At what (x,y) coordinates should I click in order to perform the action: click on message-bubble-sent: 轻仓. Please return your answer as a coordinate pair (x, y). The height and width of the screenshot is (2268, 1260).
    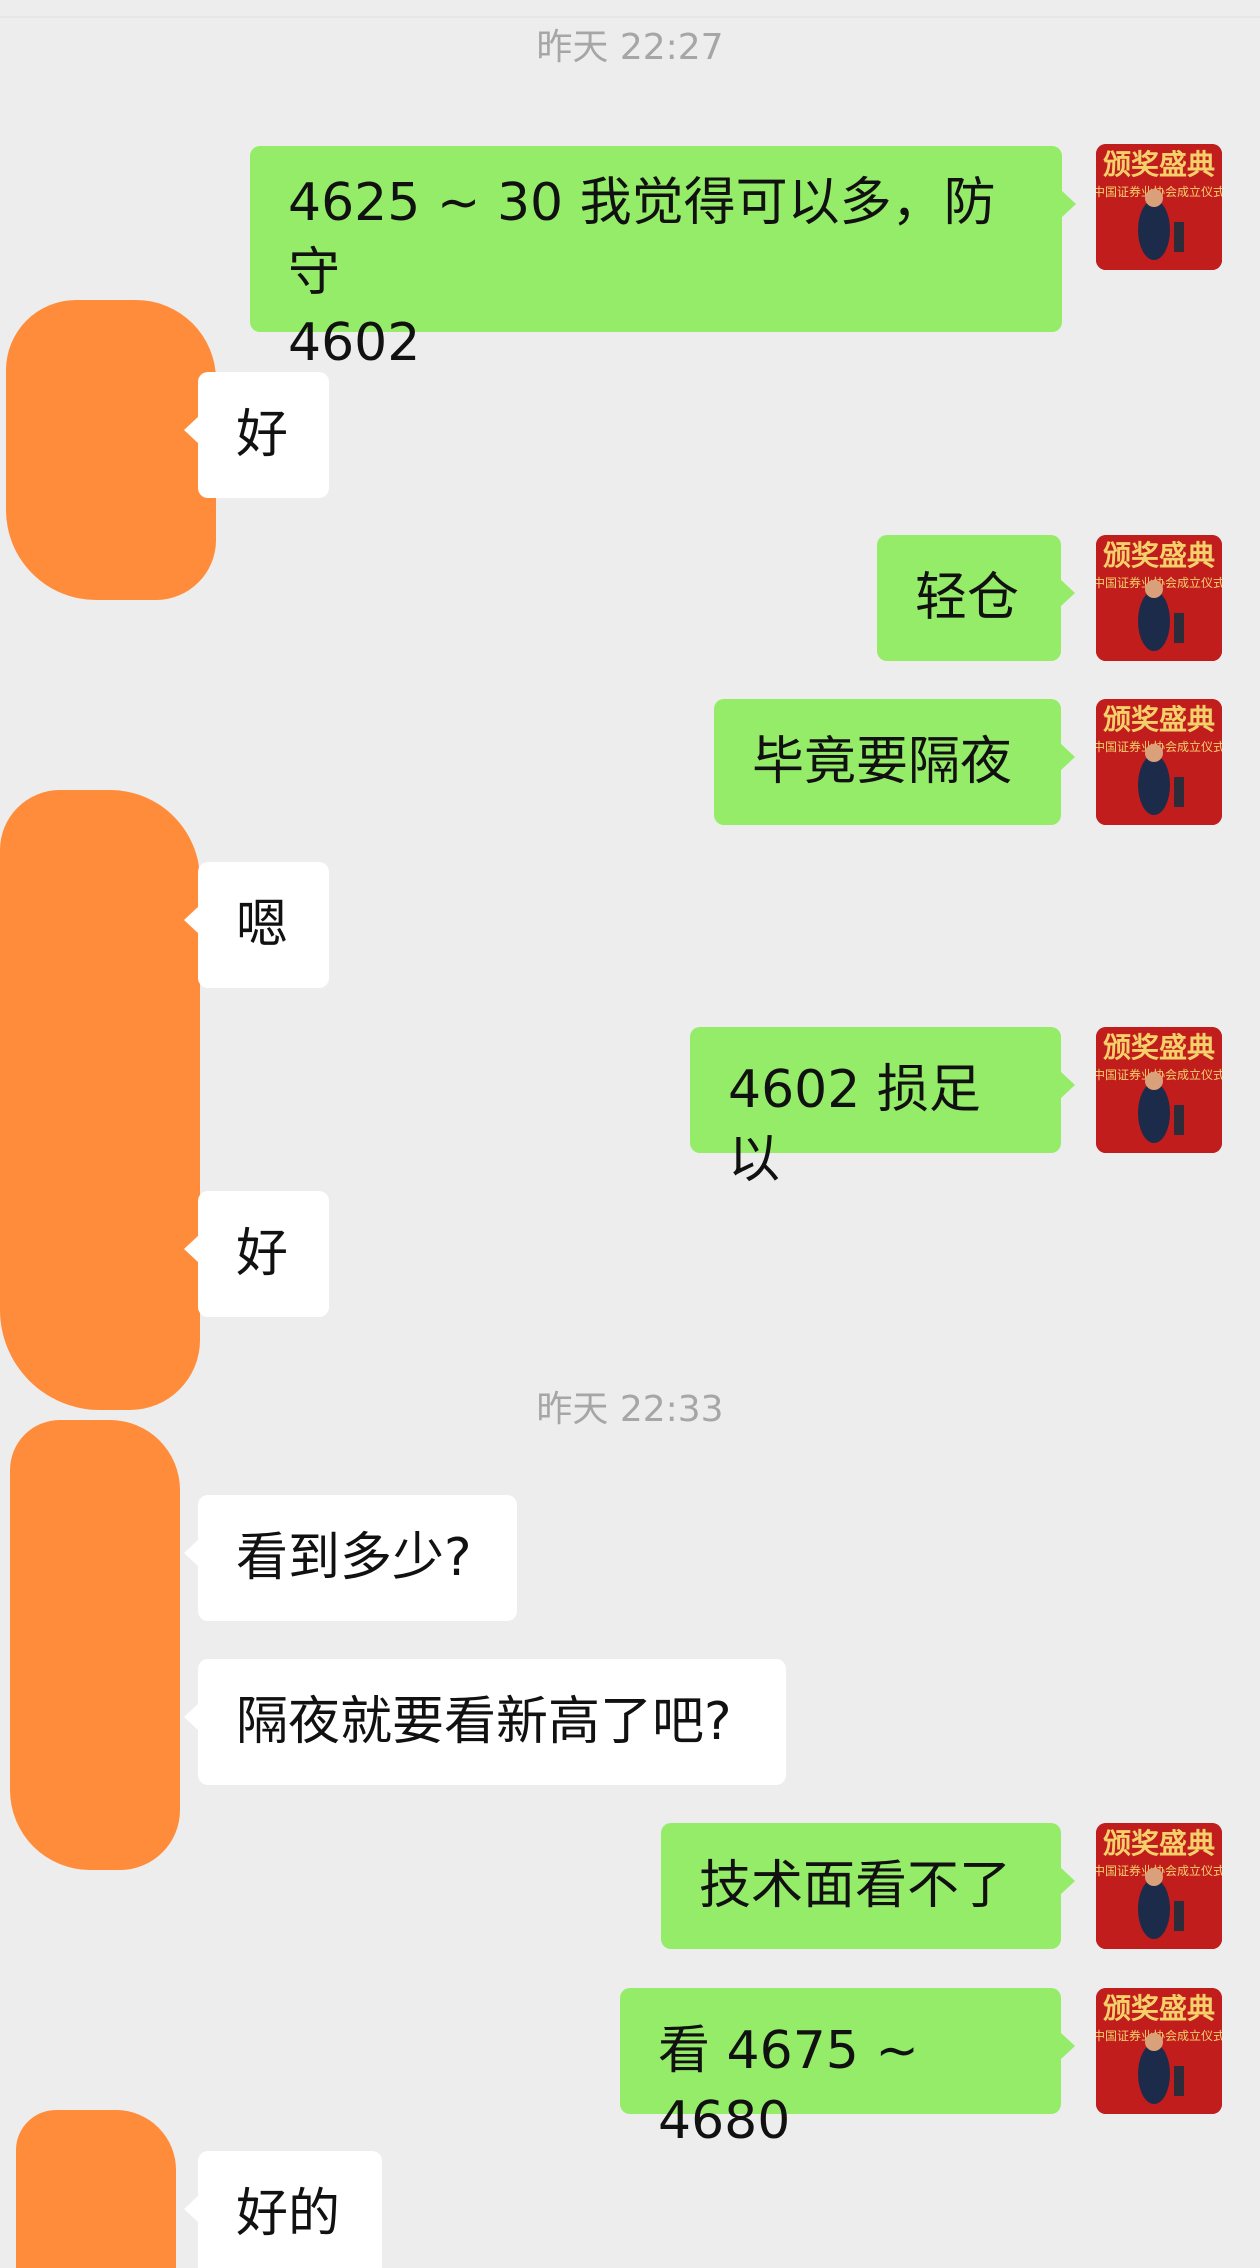
    Looking at the image, I should click on (976, 598).